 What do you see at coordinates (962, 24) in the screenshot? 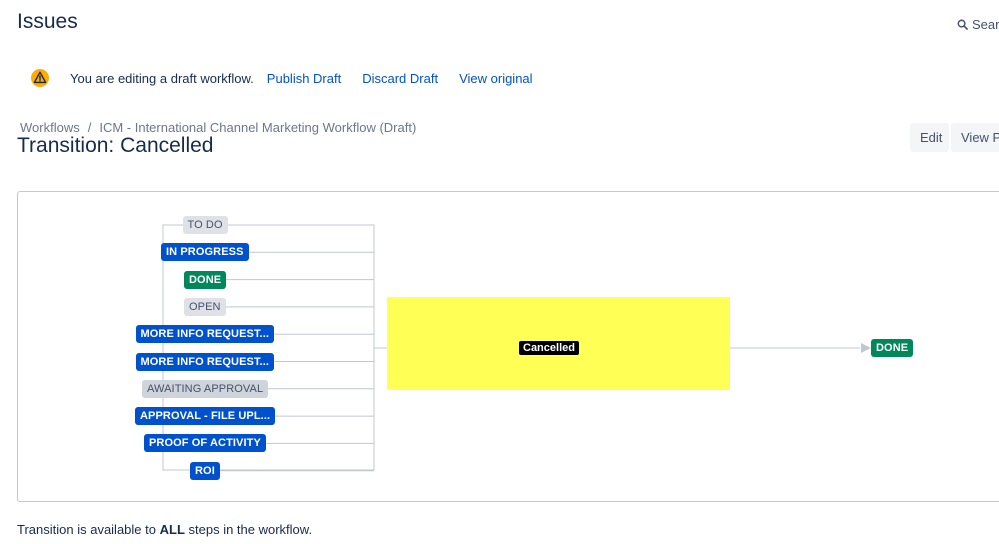
I see `search-icon` at bounding box center [962, 24].